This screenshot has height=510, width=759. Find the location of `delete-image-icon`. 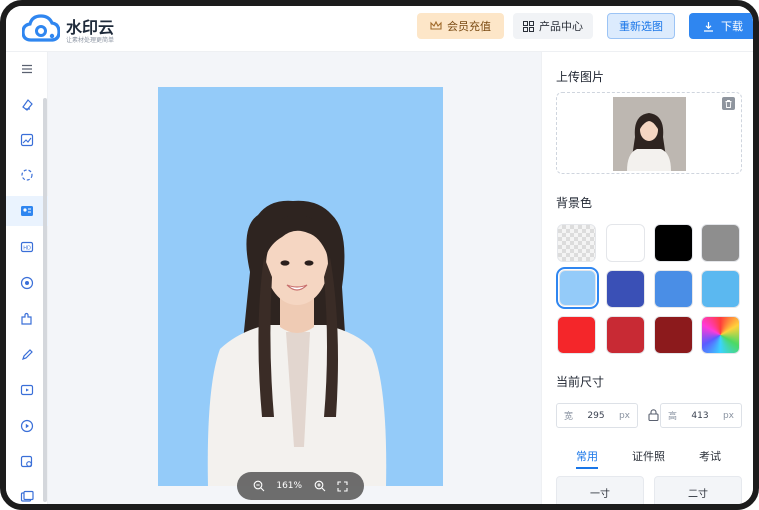

delete-image-icon is located at coordinates (728, 103).